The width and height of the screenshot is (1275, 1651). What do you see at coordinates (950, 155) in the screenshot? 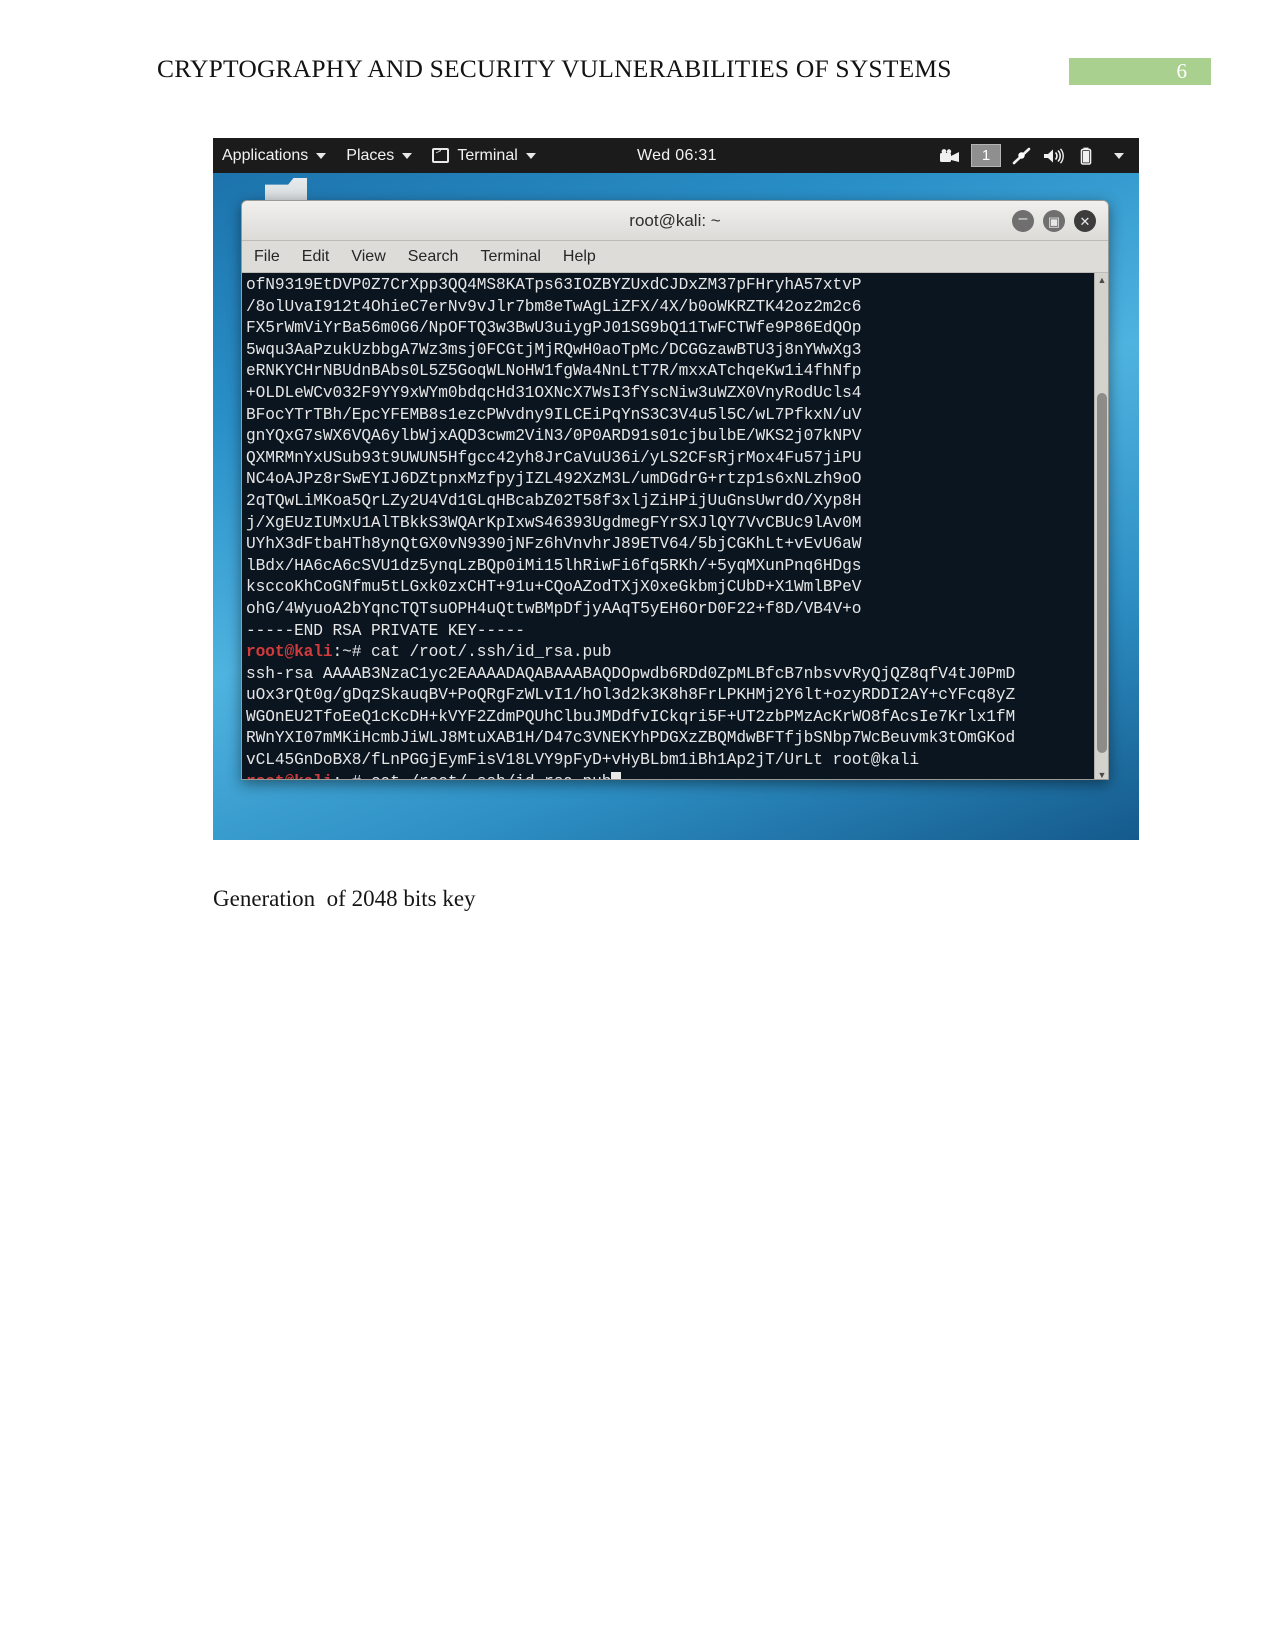
I see `screen-recorder-icon` at bounding box center [950, 155].